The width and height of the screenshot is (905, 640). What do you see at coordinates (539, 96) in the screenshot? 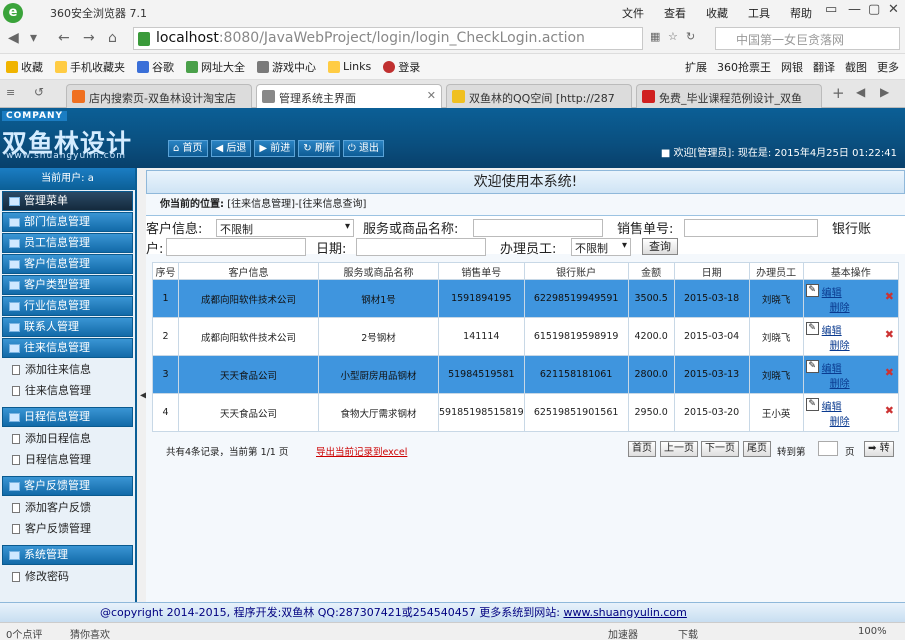
I see `tab-qzone: 双鱼林的QQ空间 [http://287` at bounding box center [539, 96].